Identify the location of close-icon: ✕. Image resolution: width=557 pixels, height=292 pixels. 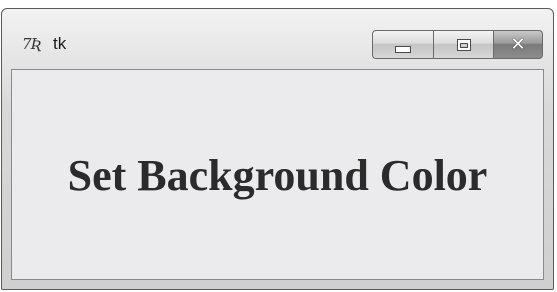
(518, 44).